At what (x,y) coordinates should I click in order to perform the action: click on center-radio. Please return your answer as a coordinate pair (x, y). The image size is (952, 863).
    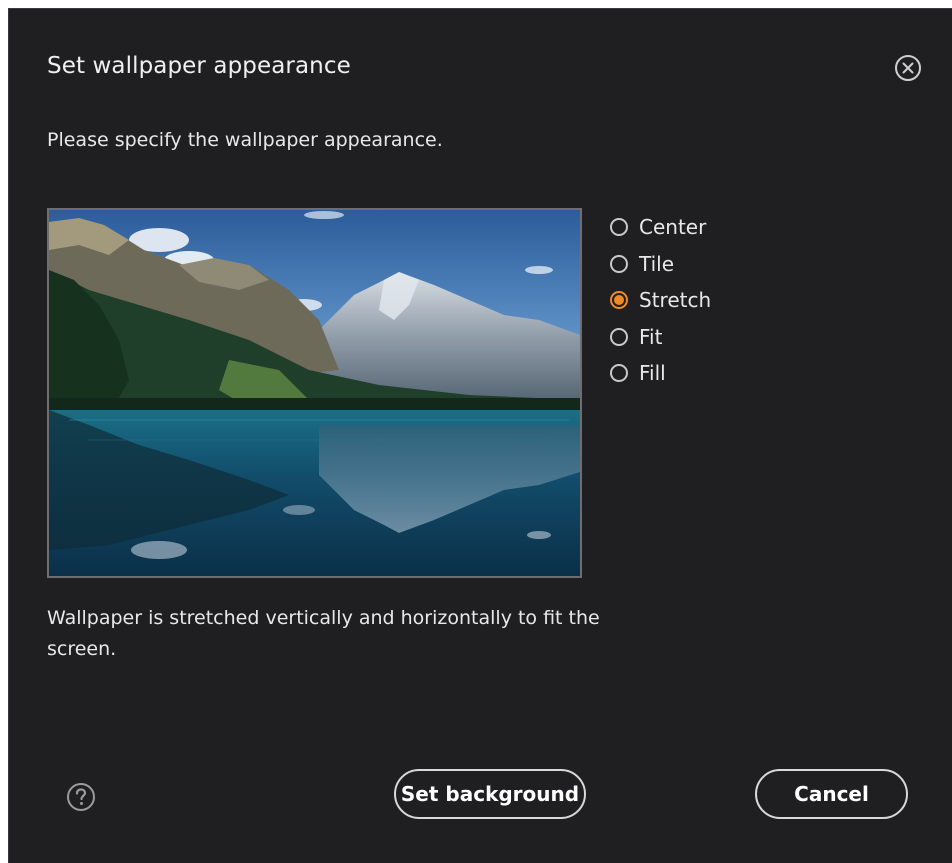
    Looking at the image, I should click on (619, 227).